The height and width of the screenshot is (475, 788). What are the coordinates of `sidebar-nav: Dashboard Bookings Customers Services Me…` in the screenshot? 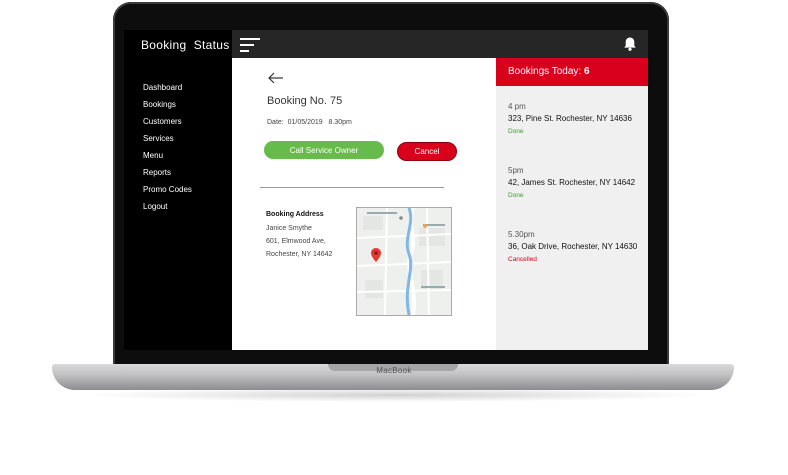 It's located at (167, 151).